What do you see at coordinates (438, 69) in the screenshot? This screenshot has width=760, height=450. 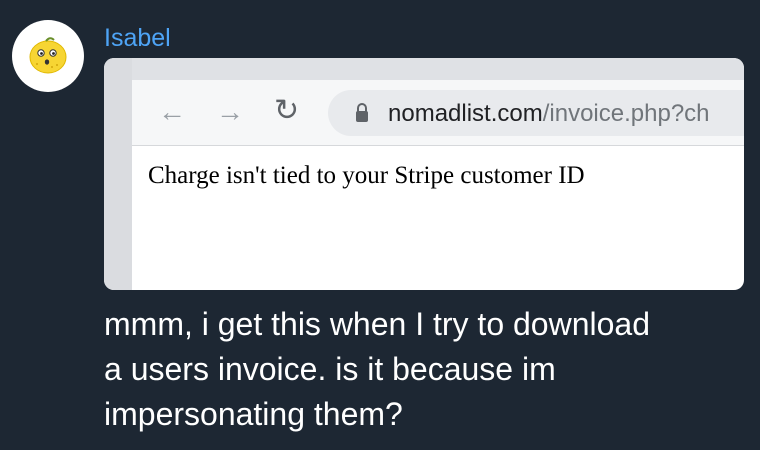 I see `browser-tab-strip` at bounding box center [438, 69].